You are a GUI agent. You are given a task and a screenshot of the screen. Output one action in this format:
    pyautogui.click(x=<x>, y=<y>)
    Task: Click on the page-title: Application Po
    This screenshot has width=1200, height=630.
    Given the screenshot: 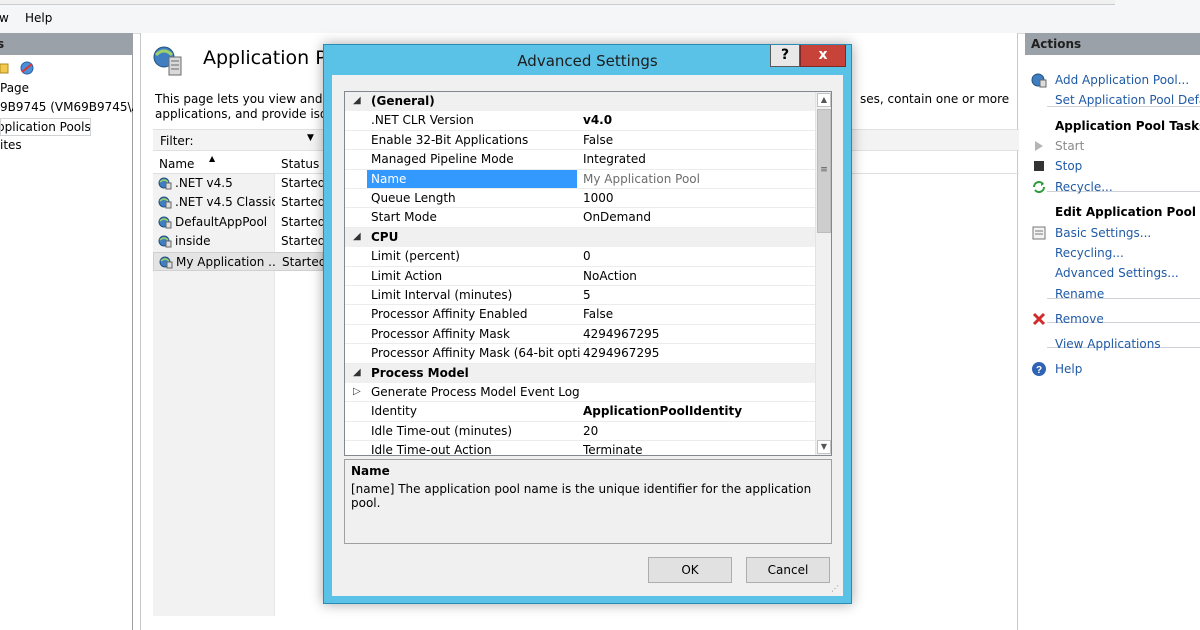 What is the action you would take?
    pyautogui.click(x=270, y=58)
    